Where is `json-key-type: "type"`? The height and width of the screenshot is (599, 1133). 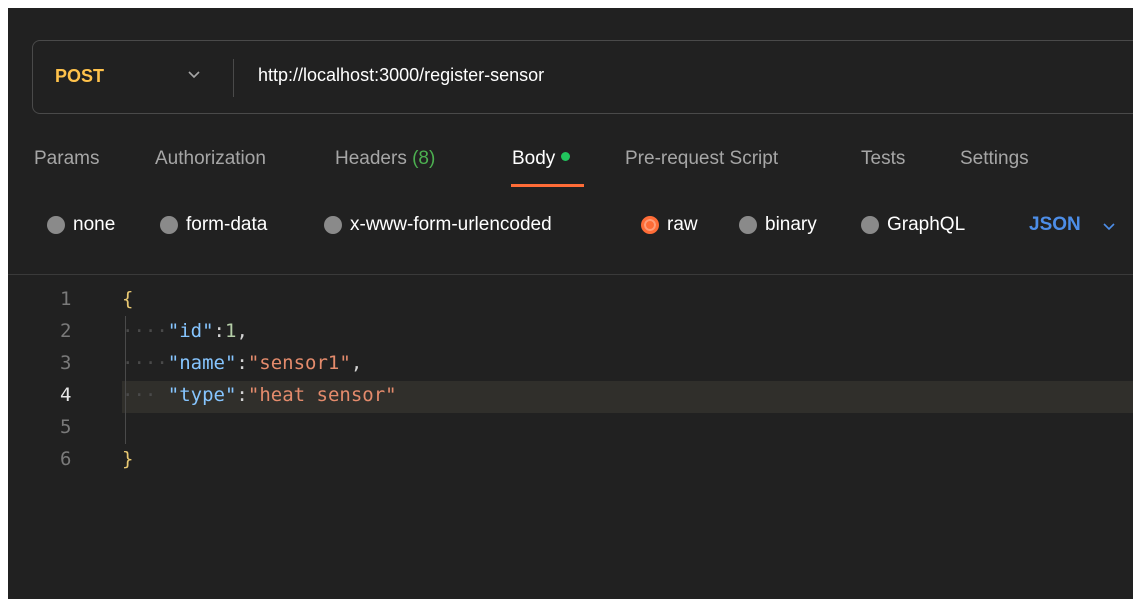
json-key-type: "type" is located at coordinates (202, 395).